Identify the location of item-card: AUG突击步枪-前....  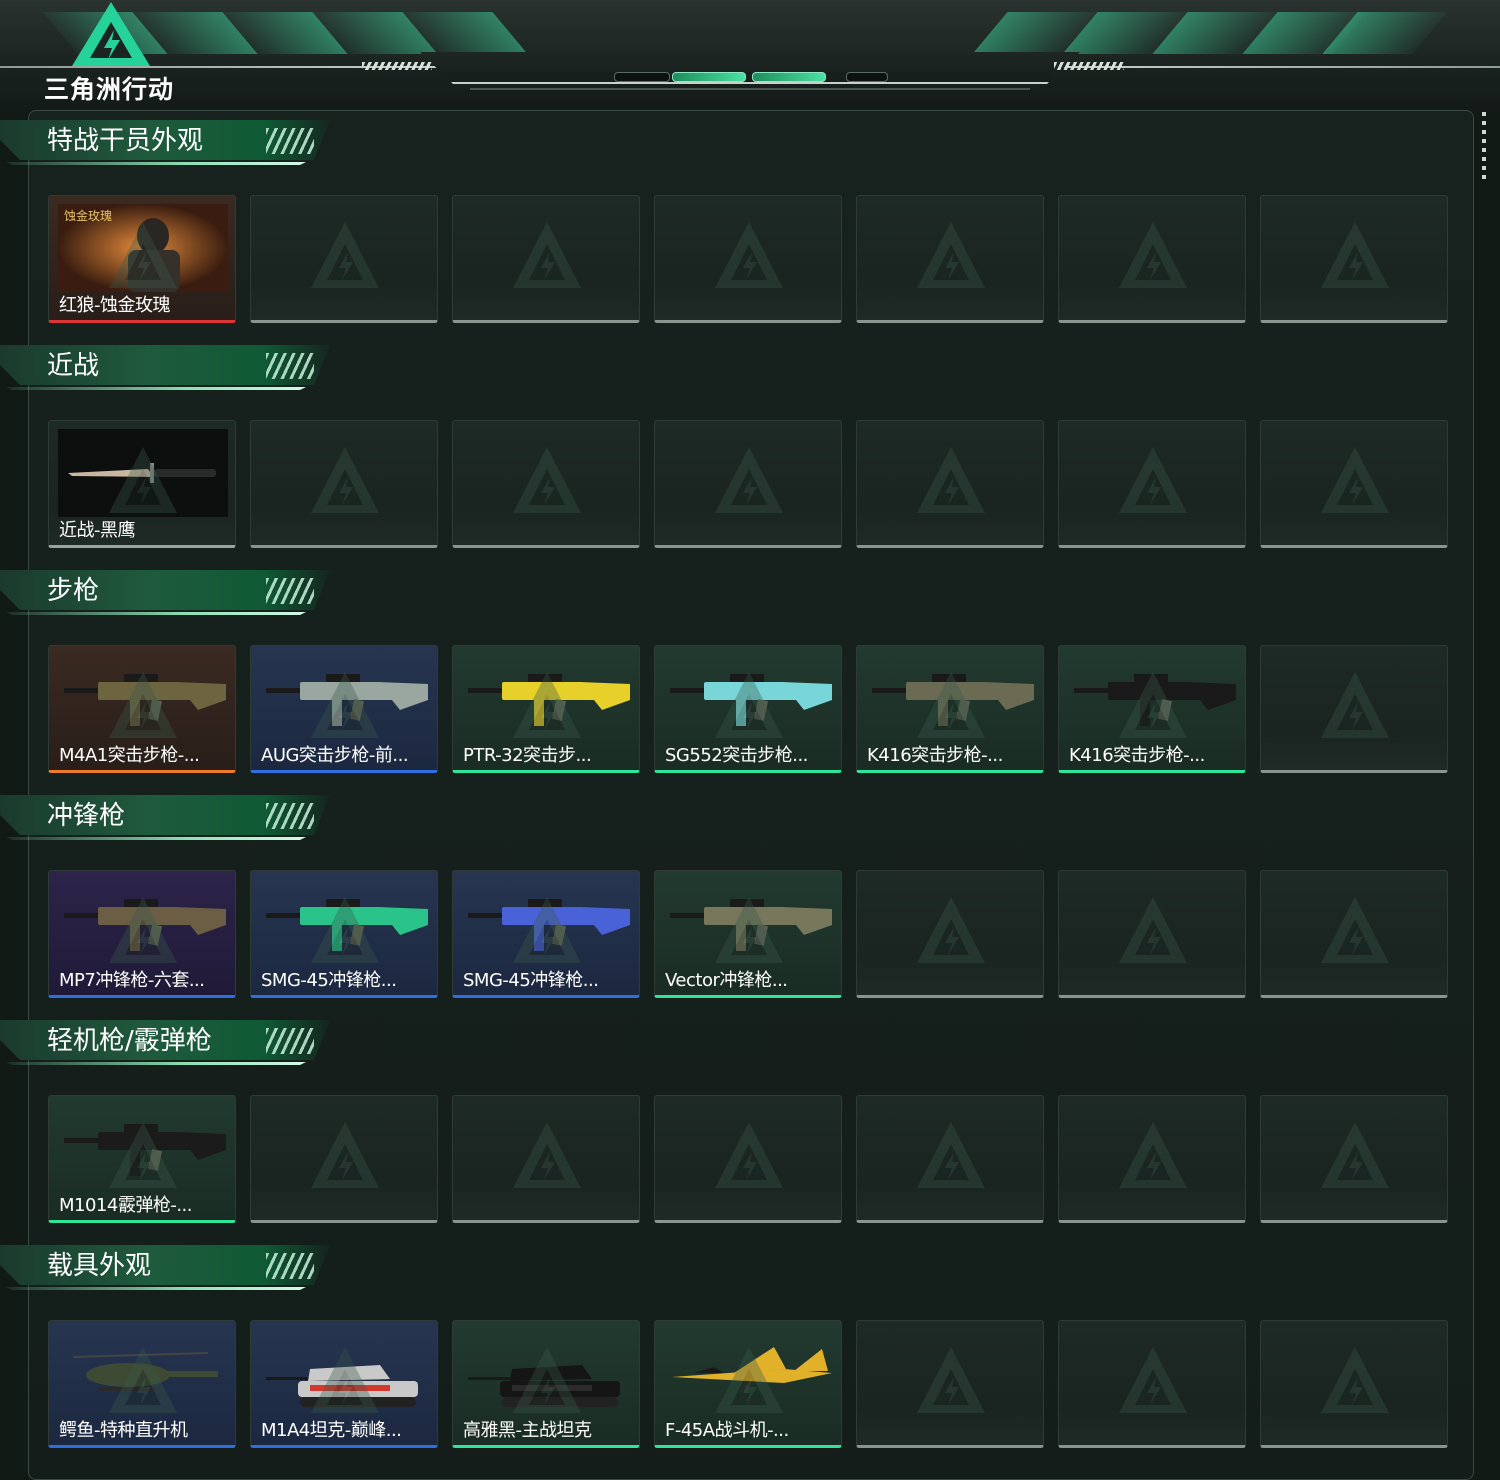
(344, 709).